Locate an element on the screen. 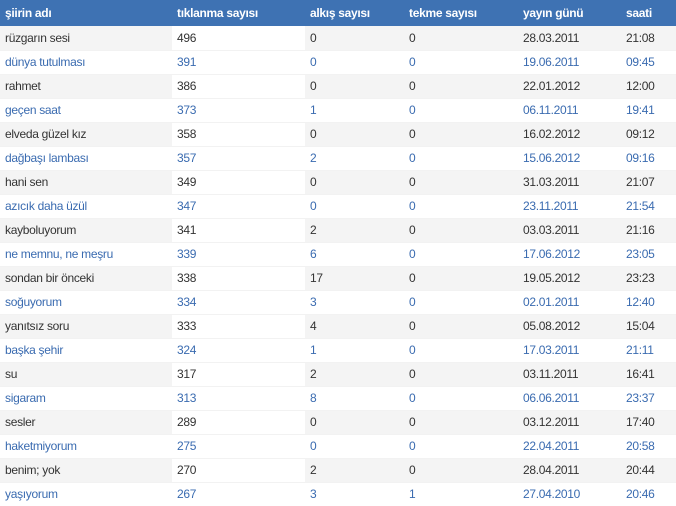 The width and height of the screenshot is (676, 506). publish-date-cell: 05.08.2012 is located at coordinates (569, 326).